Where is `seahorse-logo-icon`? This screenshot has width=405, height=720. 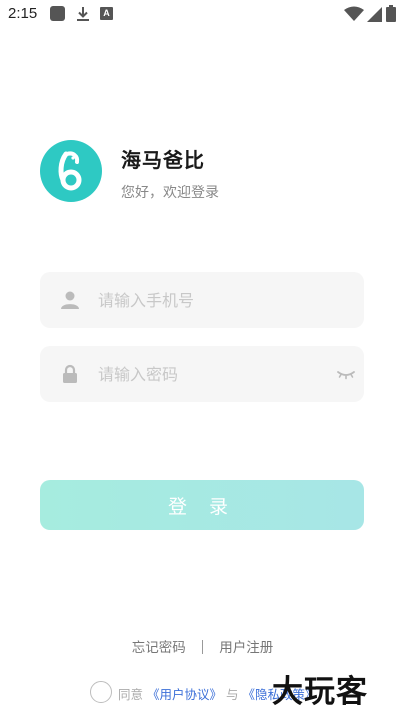
seahorse-logo-icon is located at coordinates (70, 171).